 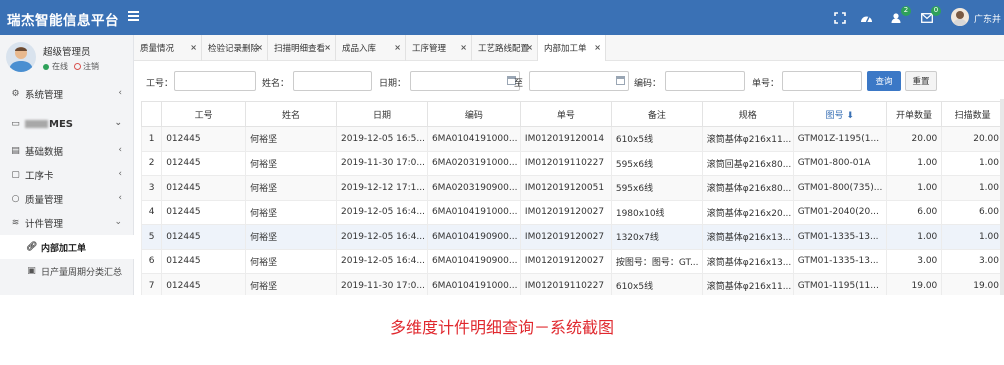 What do you see at coordinates (921, 81) in the screenshot?
I see `reset-button: 重置` at bounding box center [921, 81].